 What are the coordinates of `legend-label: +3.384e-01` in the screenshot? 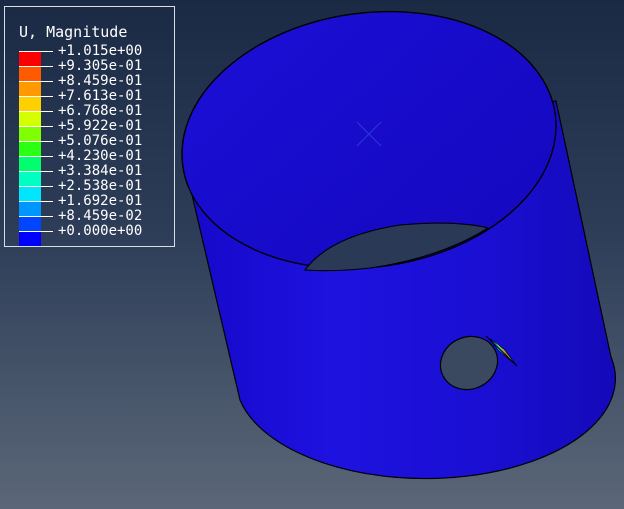 It's located at (100, 171).